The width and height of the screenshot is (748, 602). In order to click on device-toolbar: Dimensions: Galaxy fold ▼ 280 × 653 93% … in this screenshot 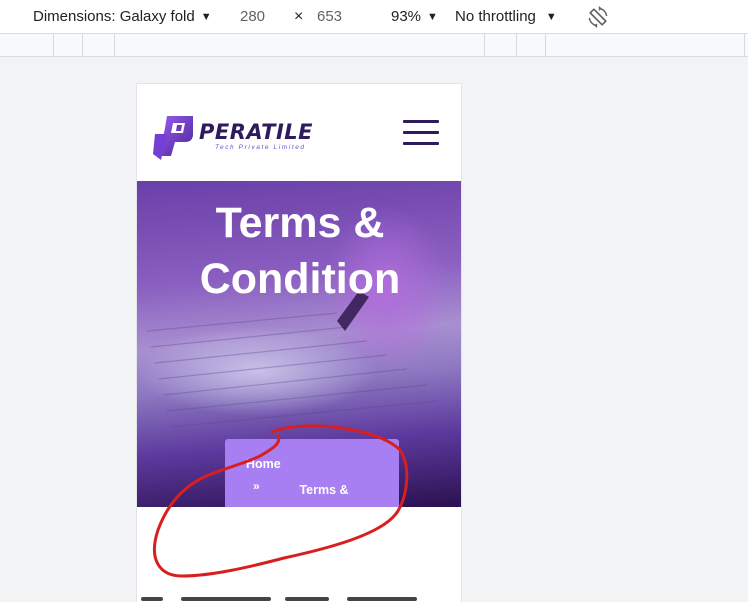, I will do `click(374, 16)`.